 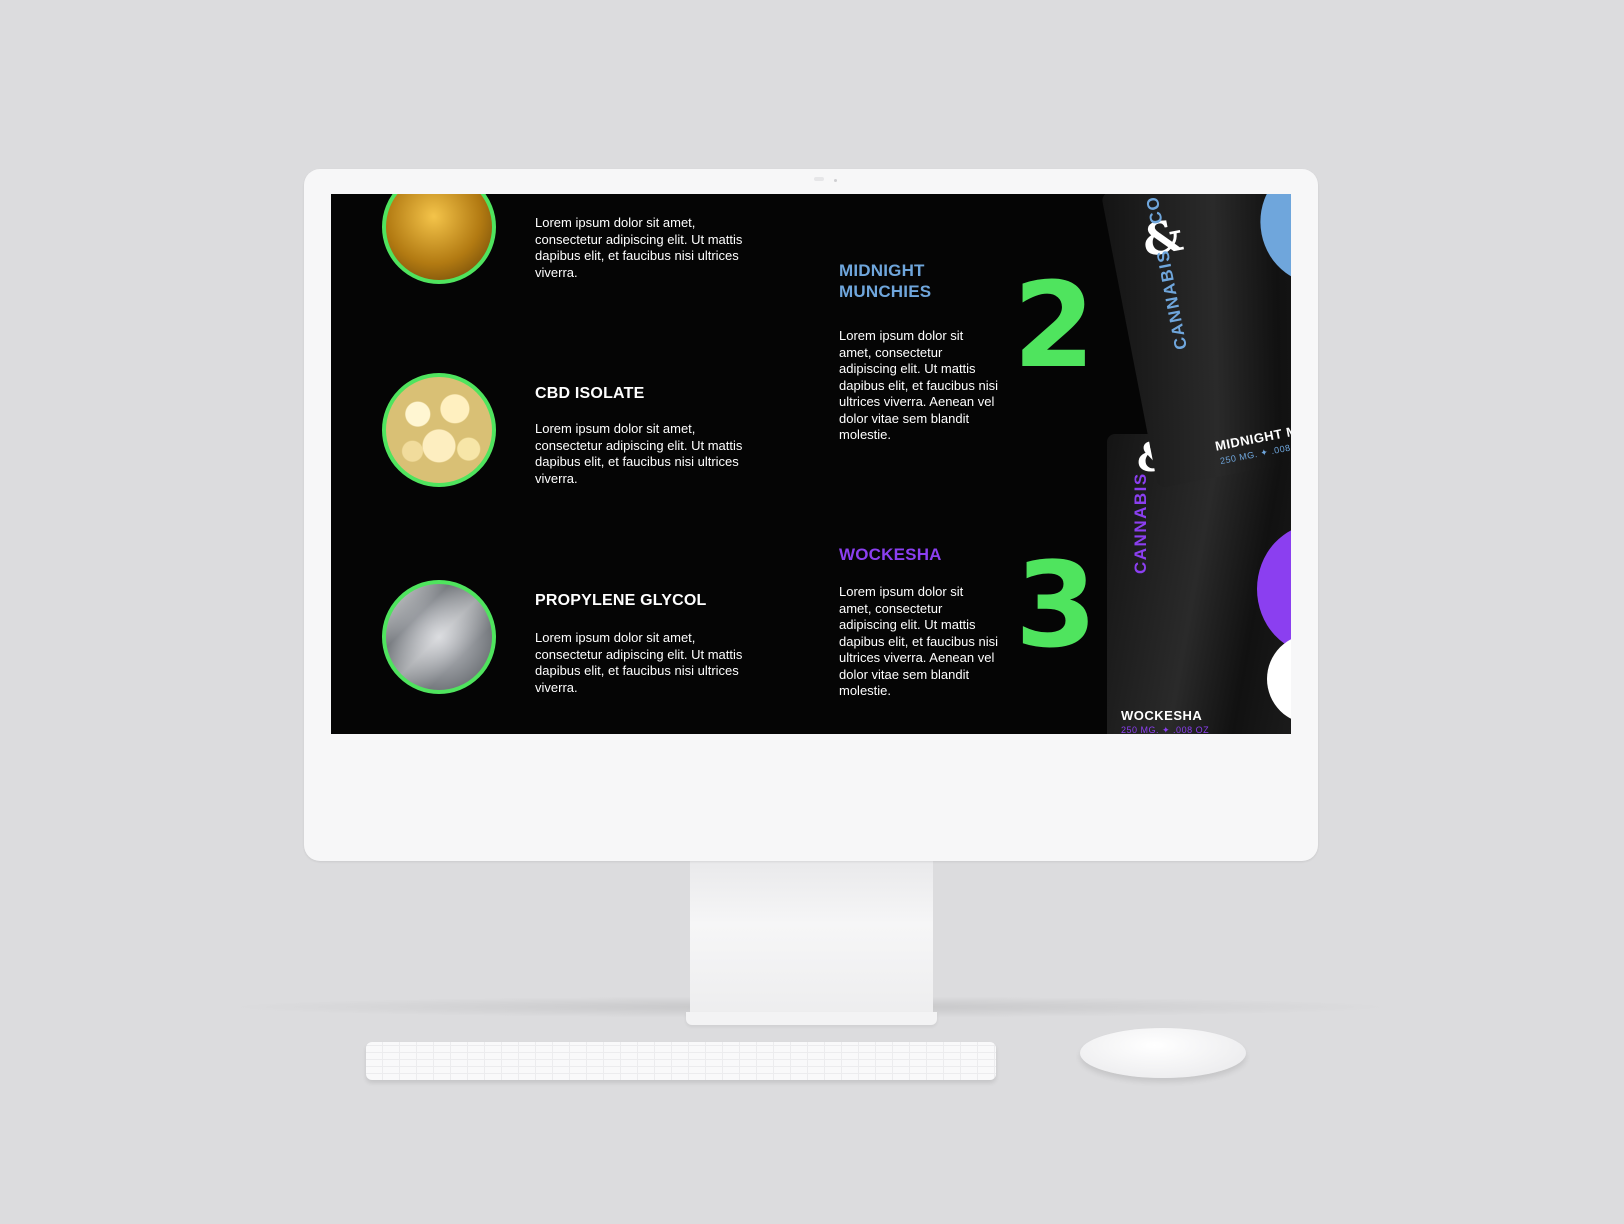 What do you see at coordinates (885, 281) in the screenshot?
I see `flavor-title-midnight-munchies: MIDNIGHT MUNCHIES` at bounding box center [885, 281].